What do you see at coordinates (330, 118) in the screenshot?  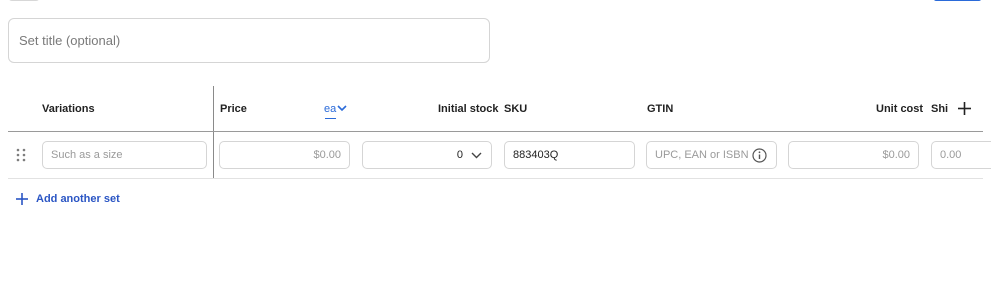 I see `unit-selector-underline` at bounding box center [330, 118].